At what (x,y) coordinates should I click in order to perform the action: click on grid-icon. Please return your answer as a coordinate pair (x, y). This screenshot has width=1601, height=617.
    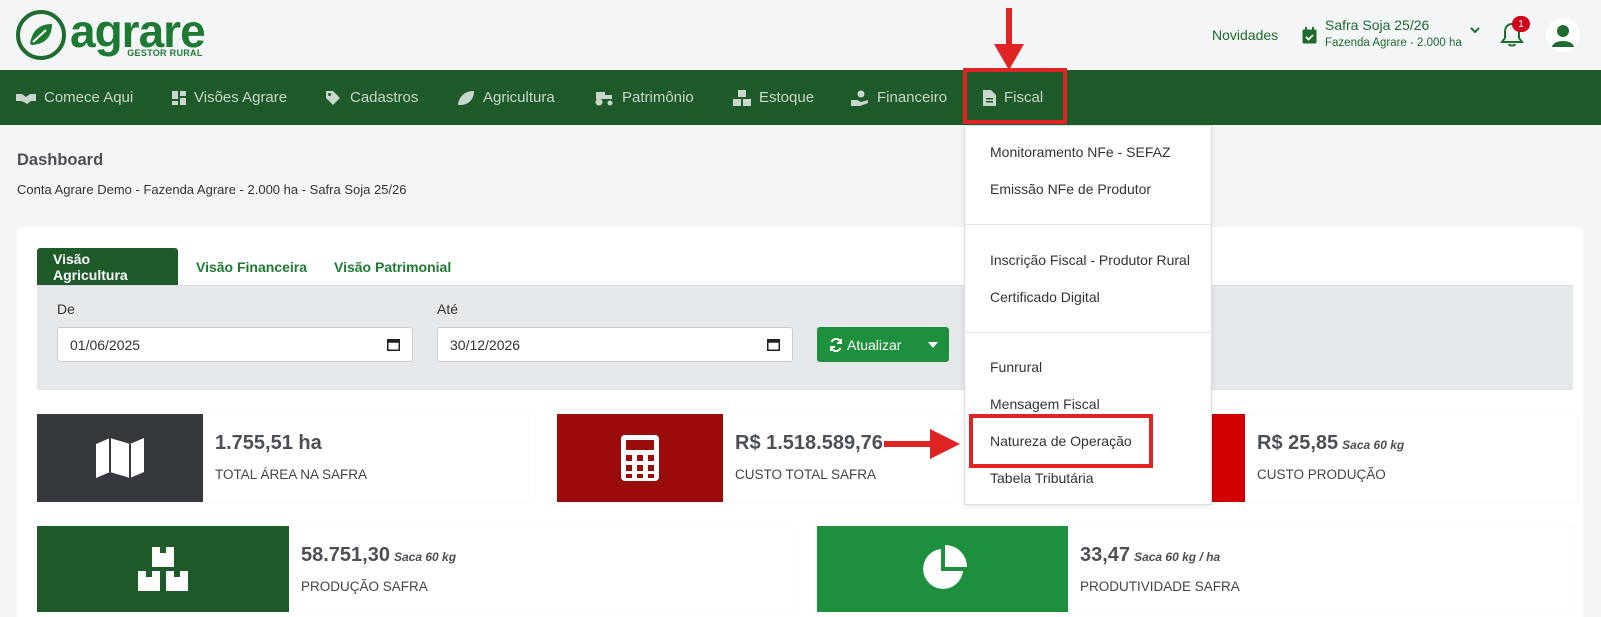
    Looking at the image, I should click on (179, 97).